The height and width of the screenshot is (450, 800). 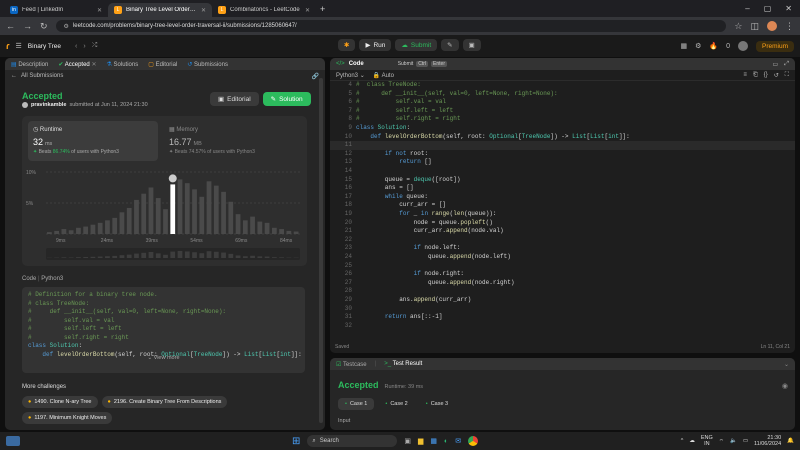 What do you see at coordinates (356, 404) in the screenshot?
I see `case-tab-1: • Case 1` at bounding box center [356, 404].